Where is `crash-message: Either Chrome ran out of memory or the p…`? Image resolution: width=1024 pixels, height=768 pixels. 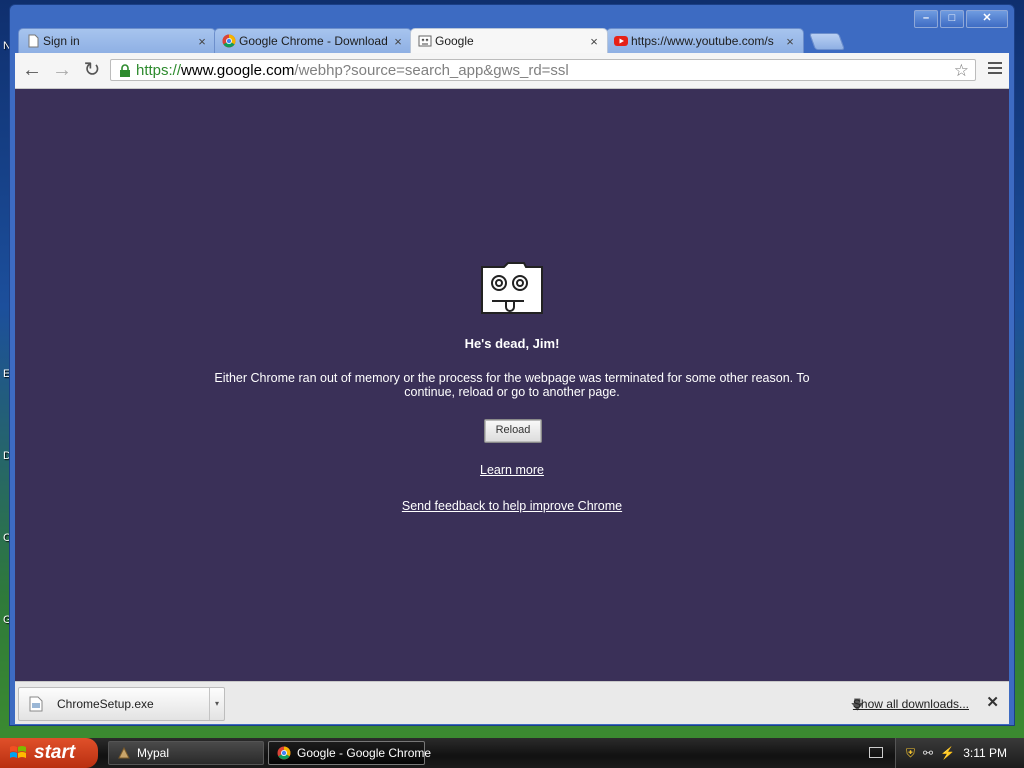 crash-message: Either Chrome ran out of memory or the p… is located at coordinates (512, 385).